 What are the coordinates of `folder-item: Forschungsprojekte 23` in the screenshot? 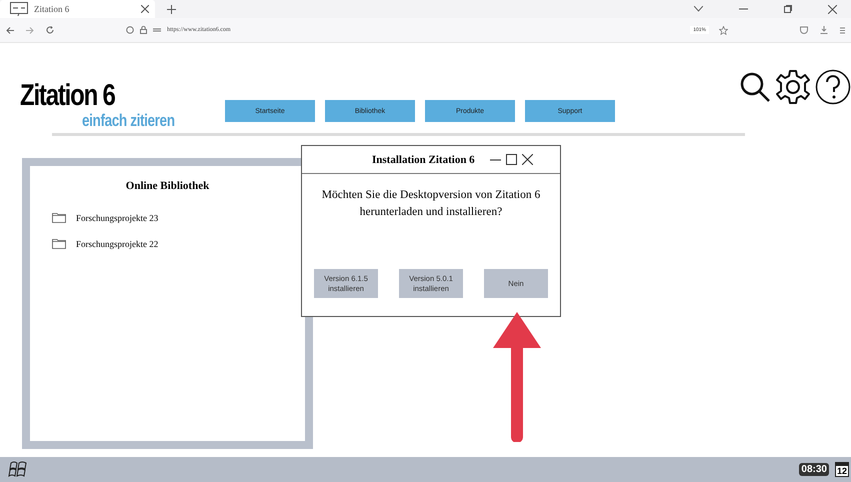 It's located at (167, 217).